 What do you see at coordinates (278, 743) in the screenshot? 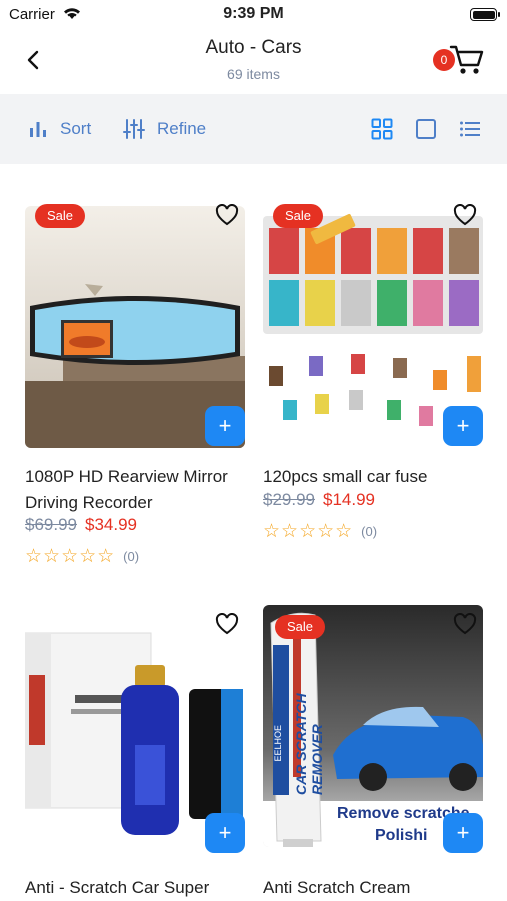
I see `image-brand-text: EELHOE` at bounding box center [278, 743].